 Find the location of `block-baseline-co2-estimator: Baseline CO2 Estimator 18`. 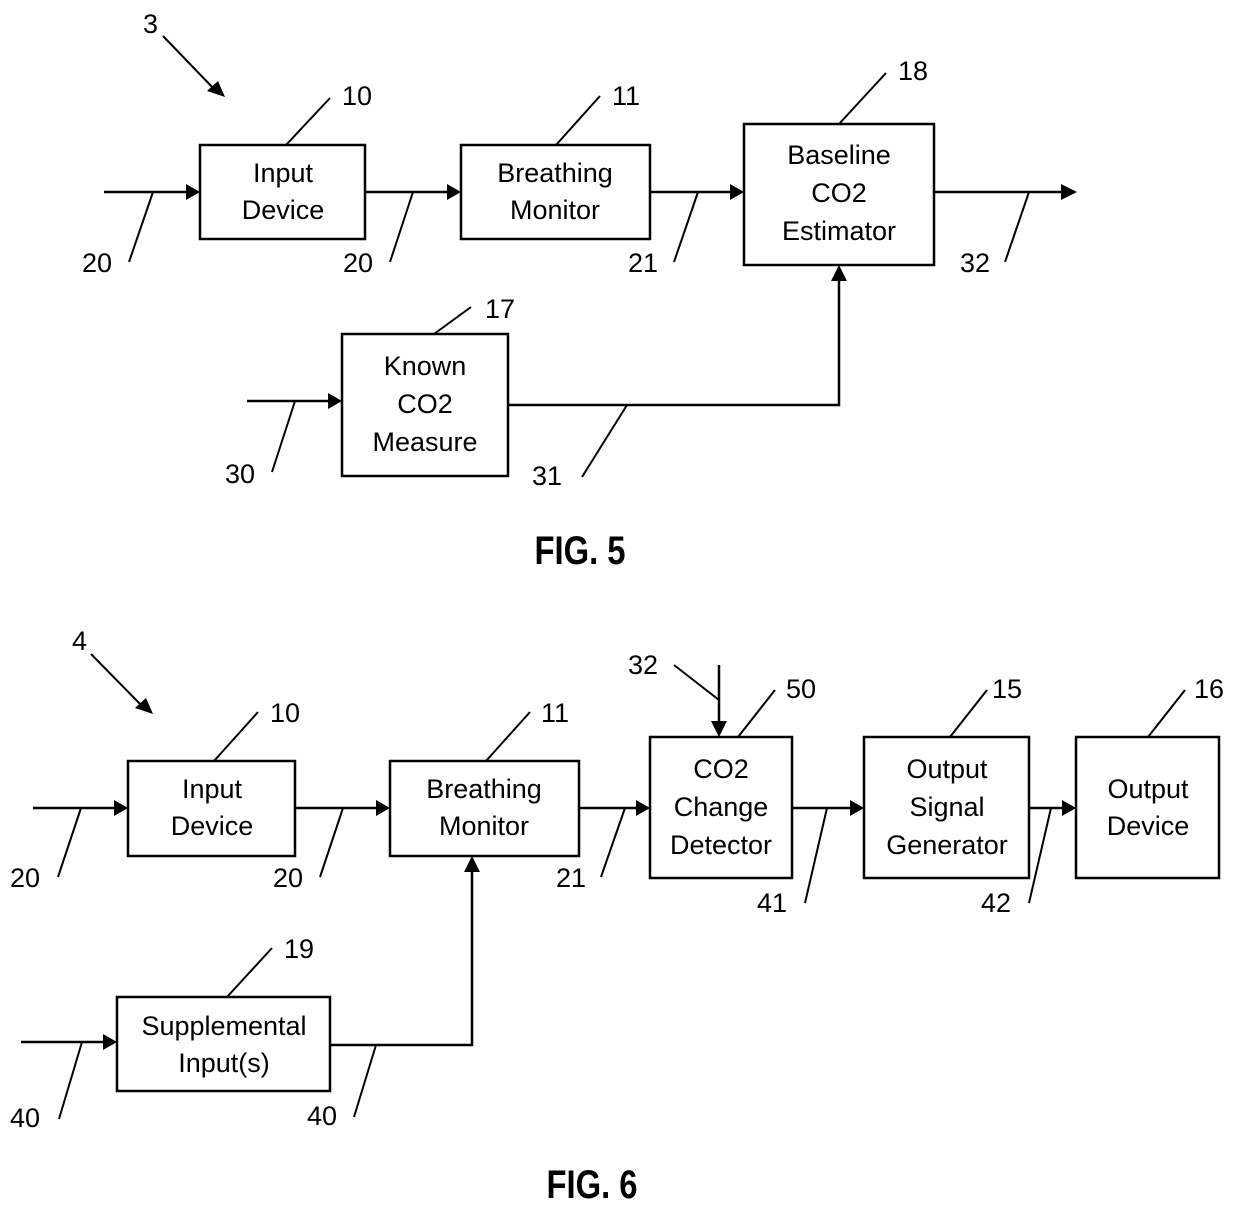

block-baseline-co2-estimator: Baseline CO2 Estimator 18 is located at coordinates (839, 161).